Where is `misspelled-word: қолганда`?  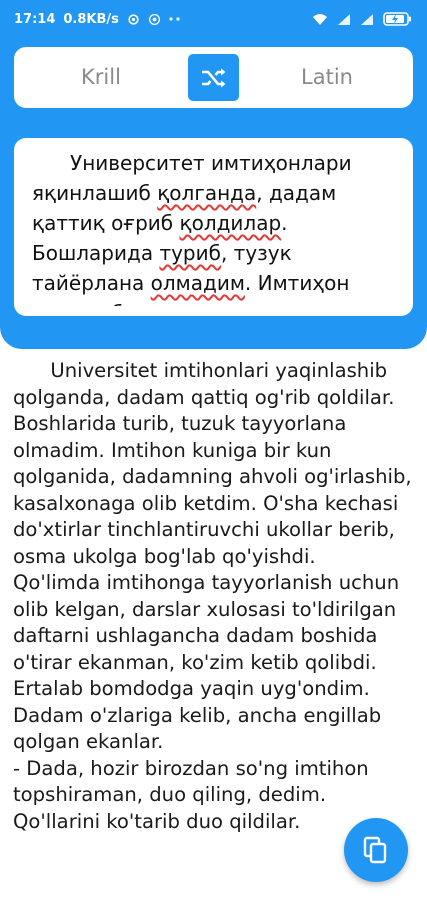 misspelled-word: қолганда is located at coordinates (207, 193).